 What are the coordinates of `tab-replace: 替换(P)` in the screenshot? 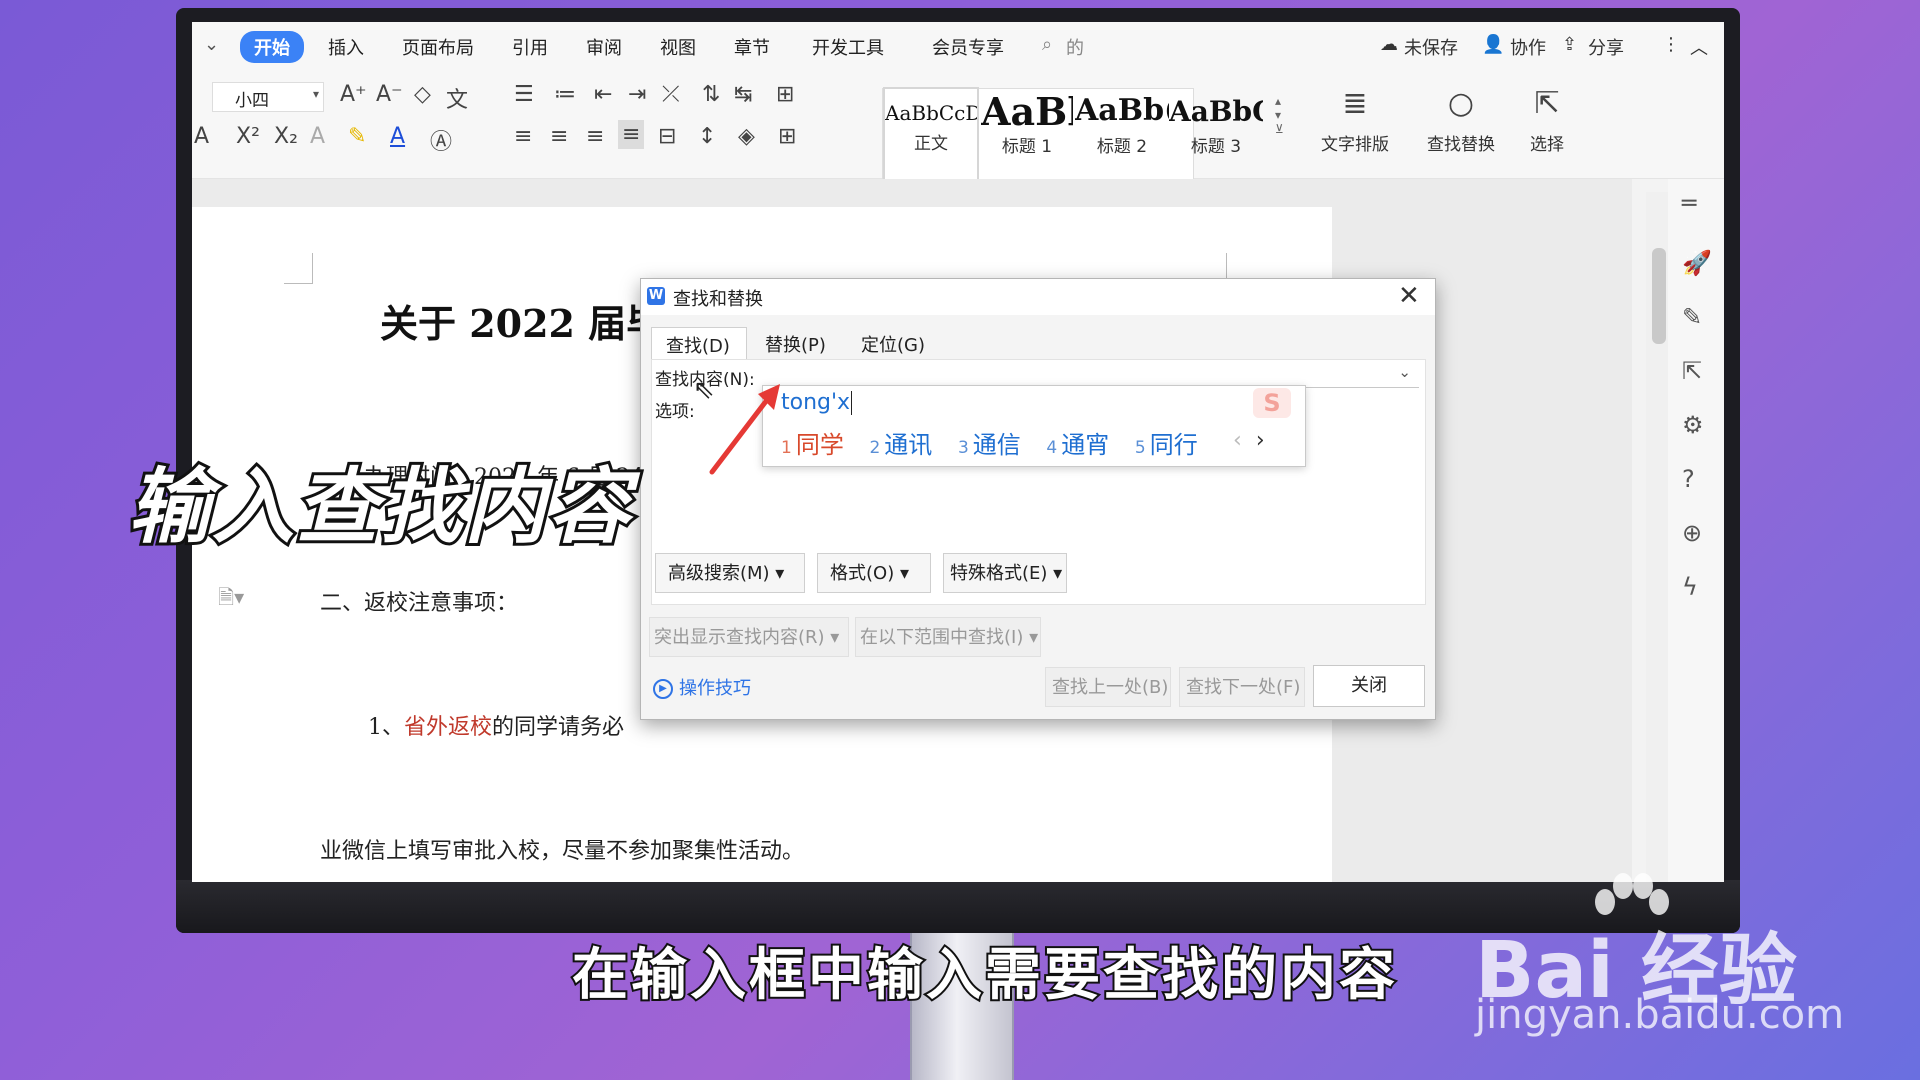 It's located at (799, 344).